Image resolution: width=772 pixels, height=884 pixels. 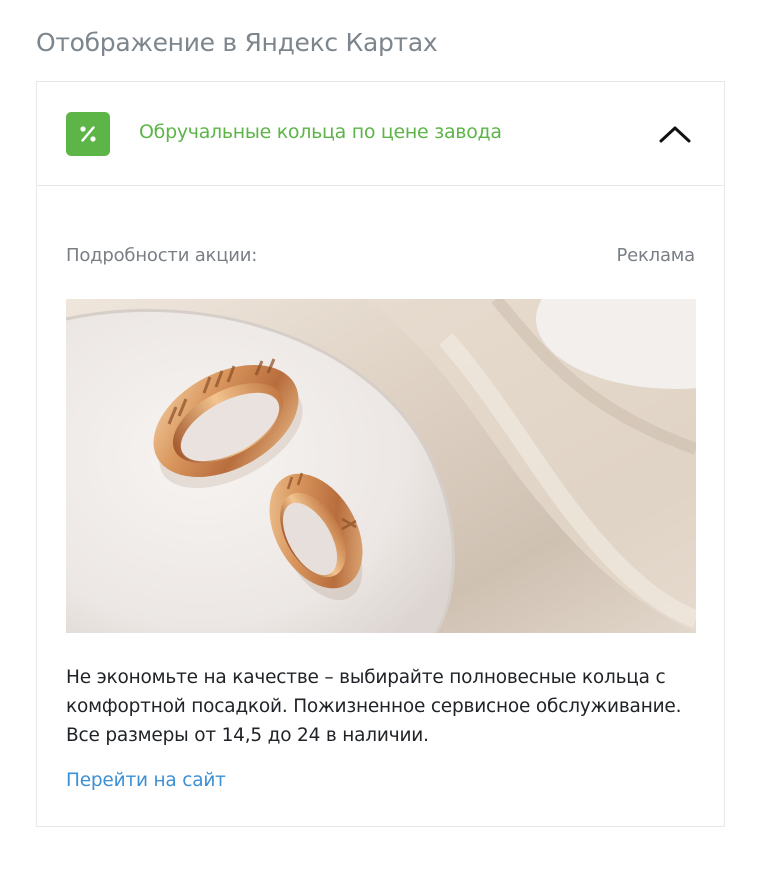 What do you see at coordinates (675, 134) in the screenshot?
I see `chevron-up-icon` at bounding box center [675, 134].